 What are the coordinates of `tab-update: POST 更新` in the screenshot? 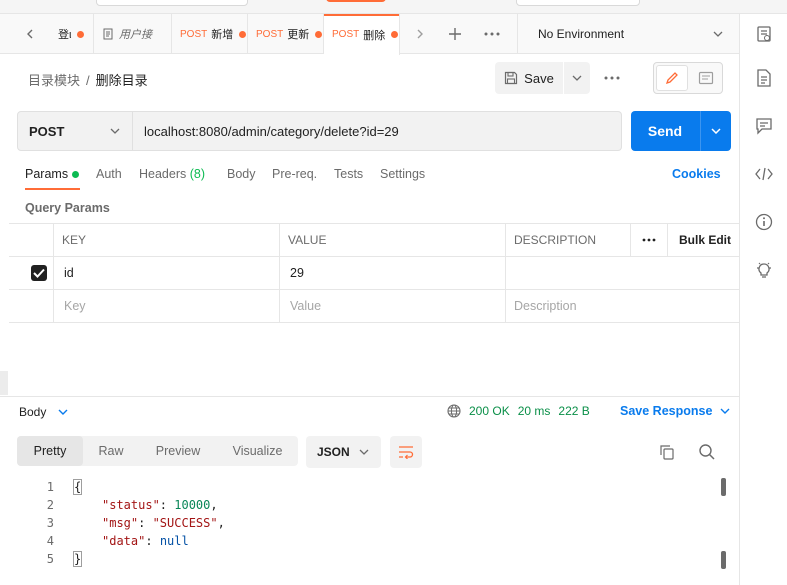 It's located at (286, 34).